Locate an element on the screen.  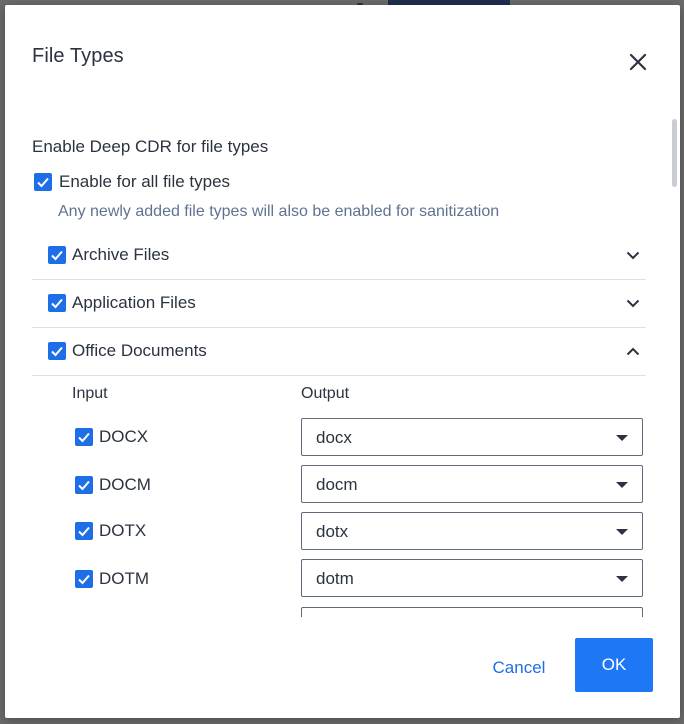
file-type-label: DOTM is located at coordinates (124, 578).